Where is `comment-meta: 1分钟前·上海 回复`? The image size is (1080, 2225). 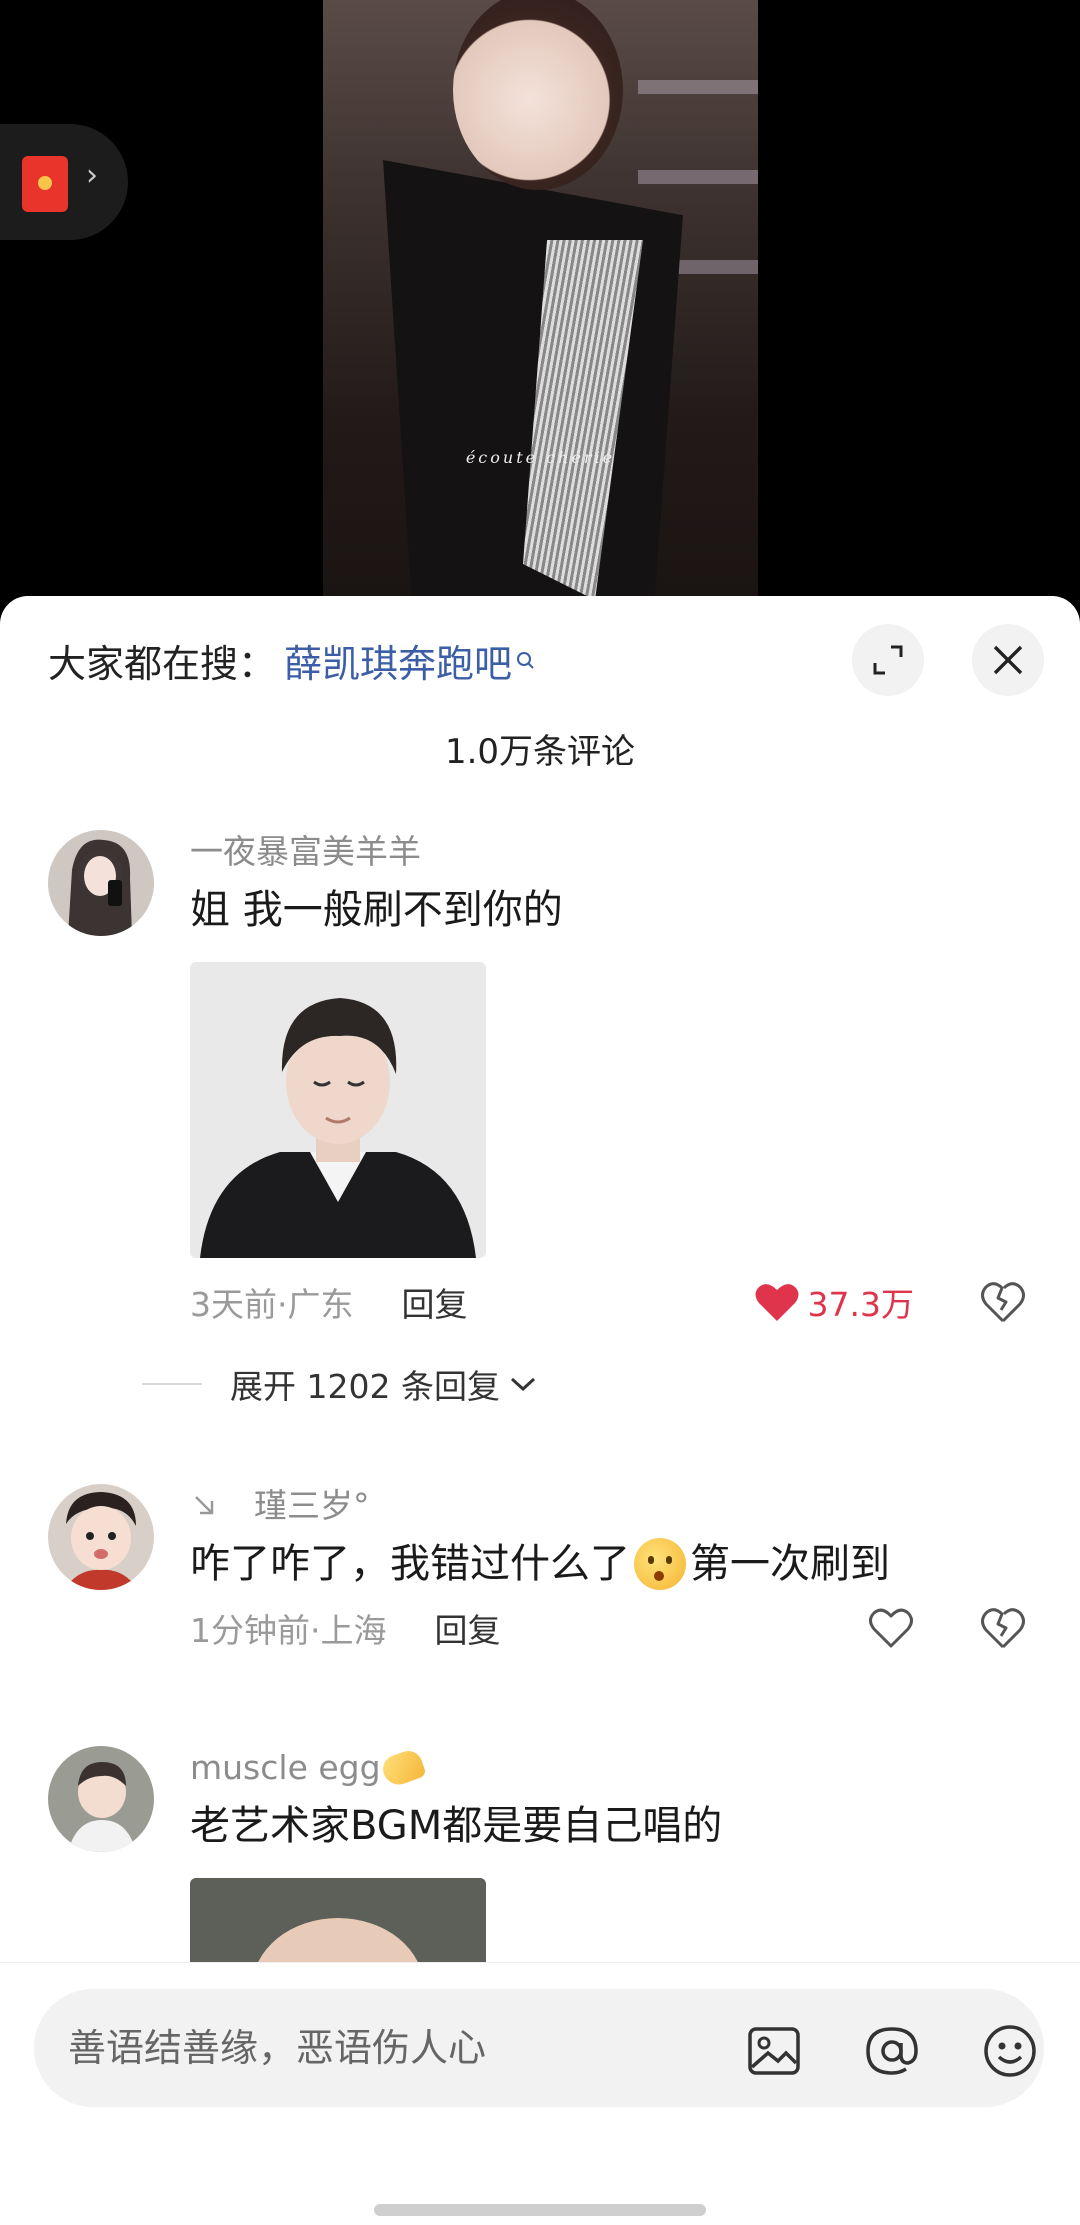 comment-meta: 1分钟前·上海 回复 is located at coordinates (611, 1628).